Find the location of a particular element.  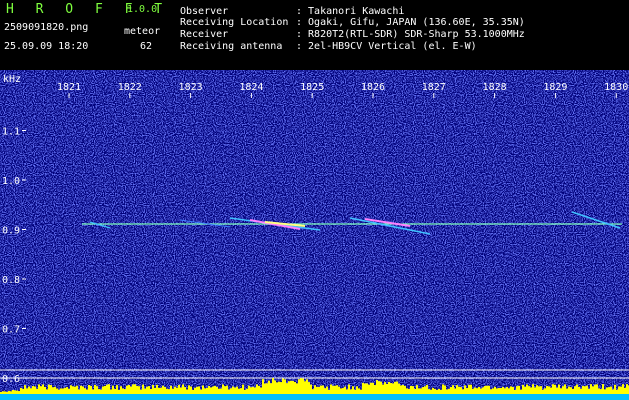

x-tick-label: 1823 is located at coordinates (191, 87).